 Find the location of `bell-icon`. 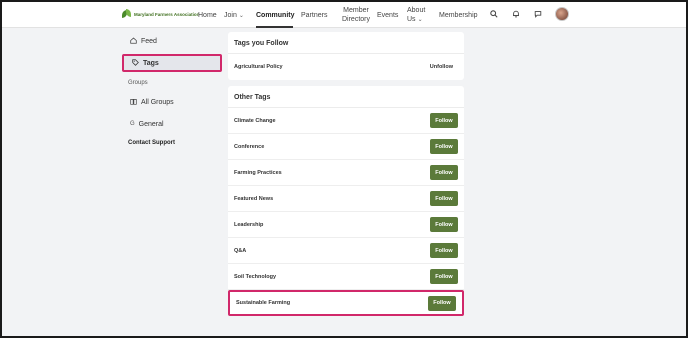

bell-icon is located at coordinates (516, 14).